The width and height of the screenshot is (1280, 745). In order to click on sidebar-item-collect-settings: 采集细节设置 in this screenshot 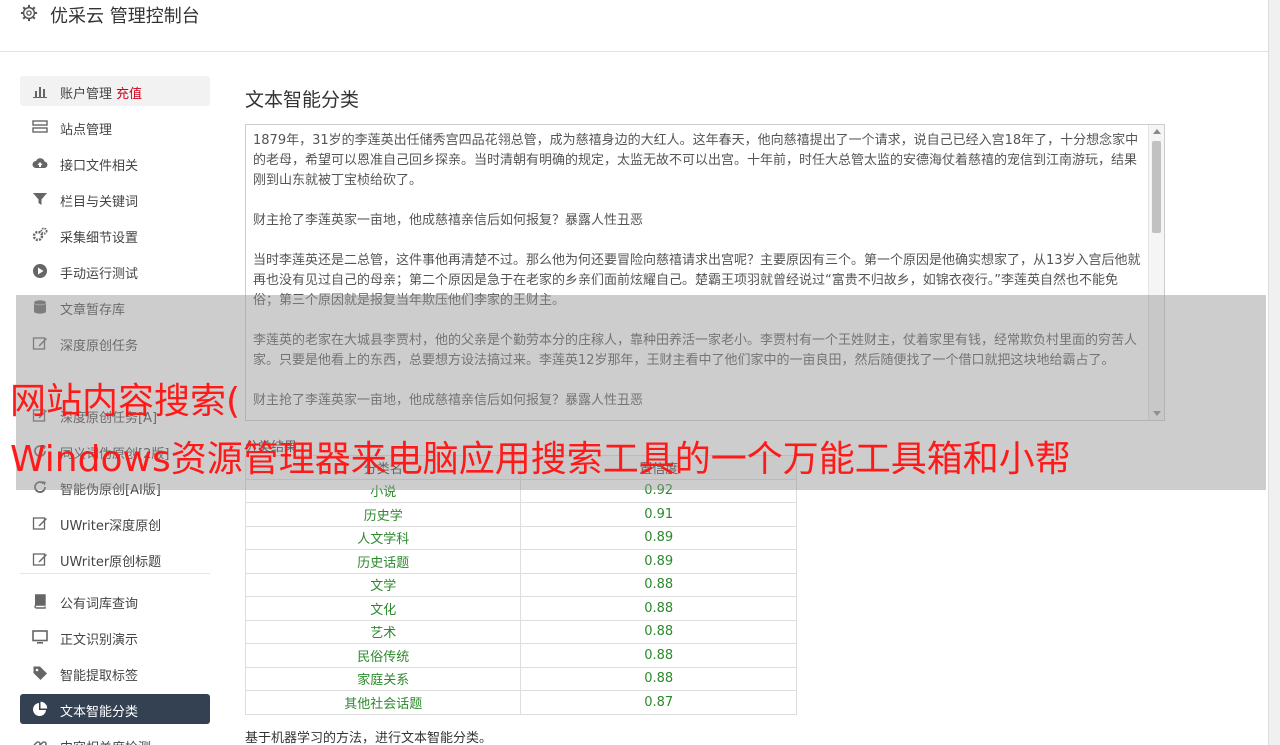, I will do `click(115, 235)`.